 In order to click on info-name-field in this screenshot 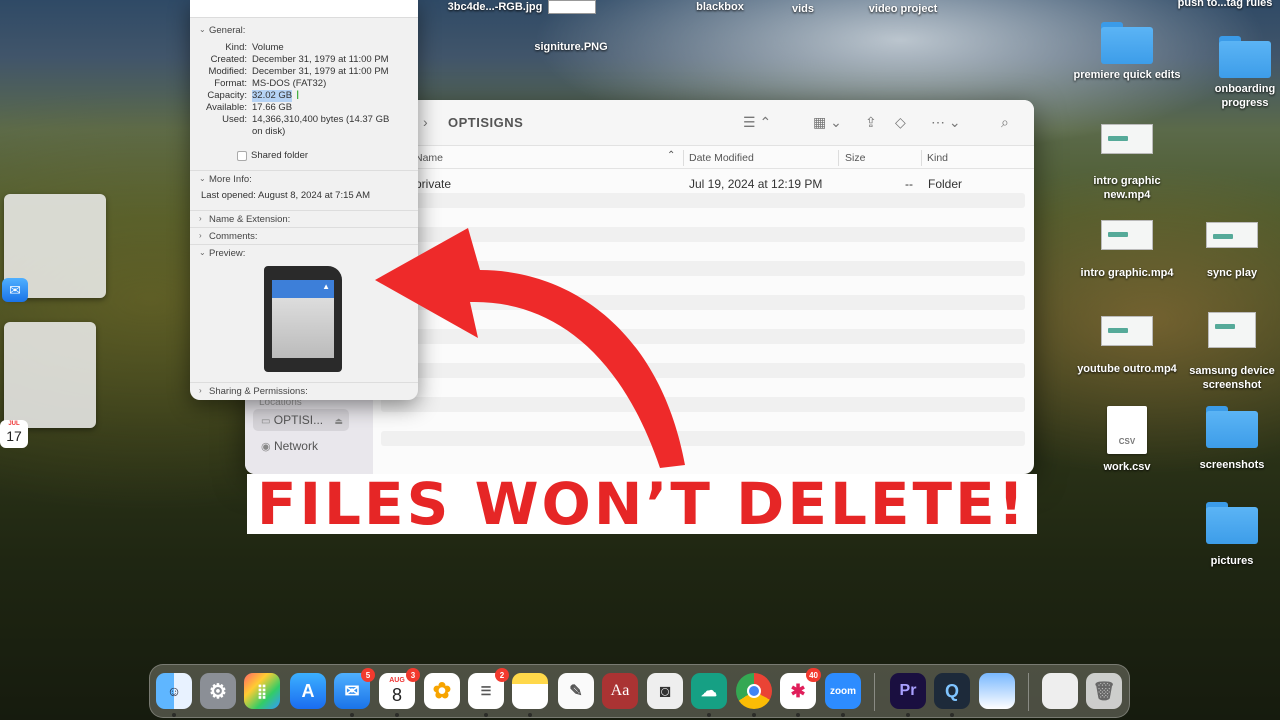, I will do `click(304, 9)`.